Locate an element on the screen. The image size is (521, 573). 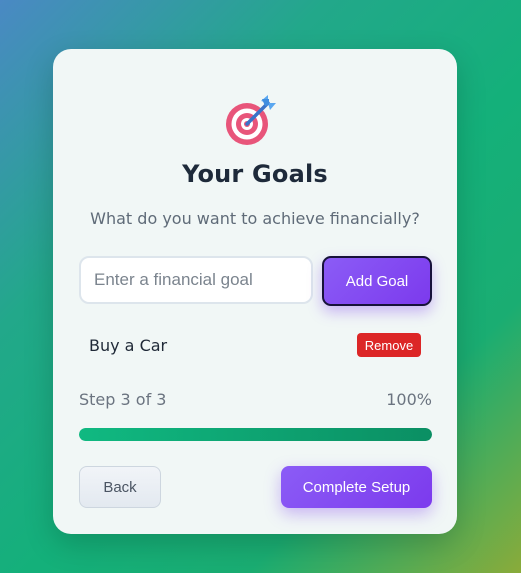
target-dart-icon is located at coordinates (251, 120).